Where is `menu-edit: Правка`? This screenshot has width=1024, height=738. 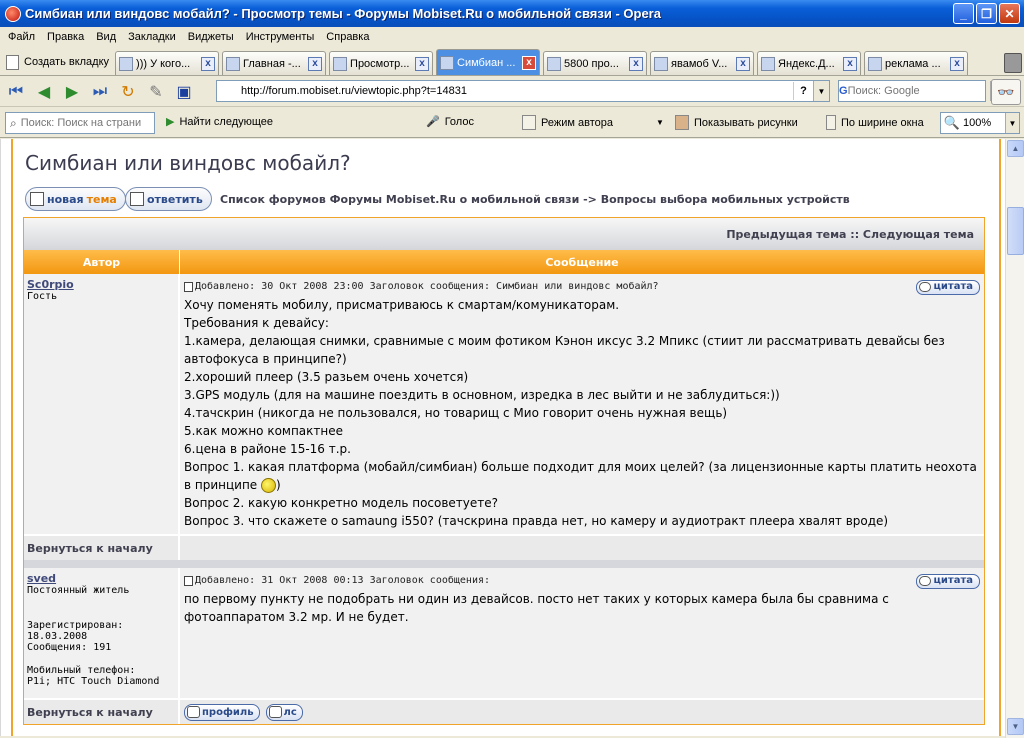 menu-edit: Правка is located at coordinates (65, 37).